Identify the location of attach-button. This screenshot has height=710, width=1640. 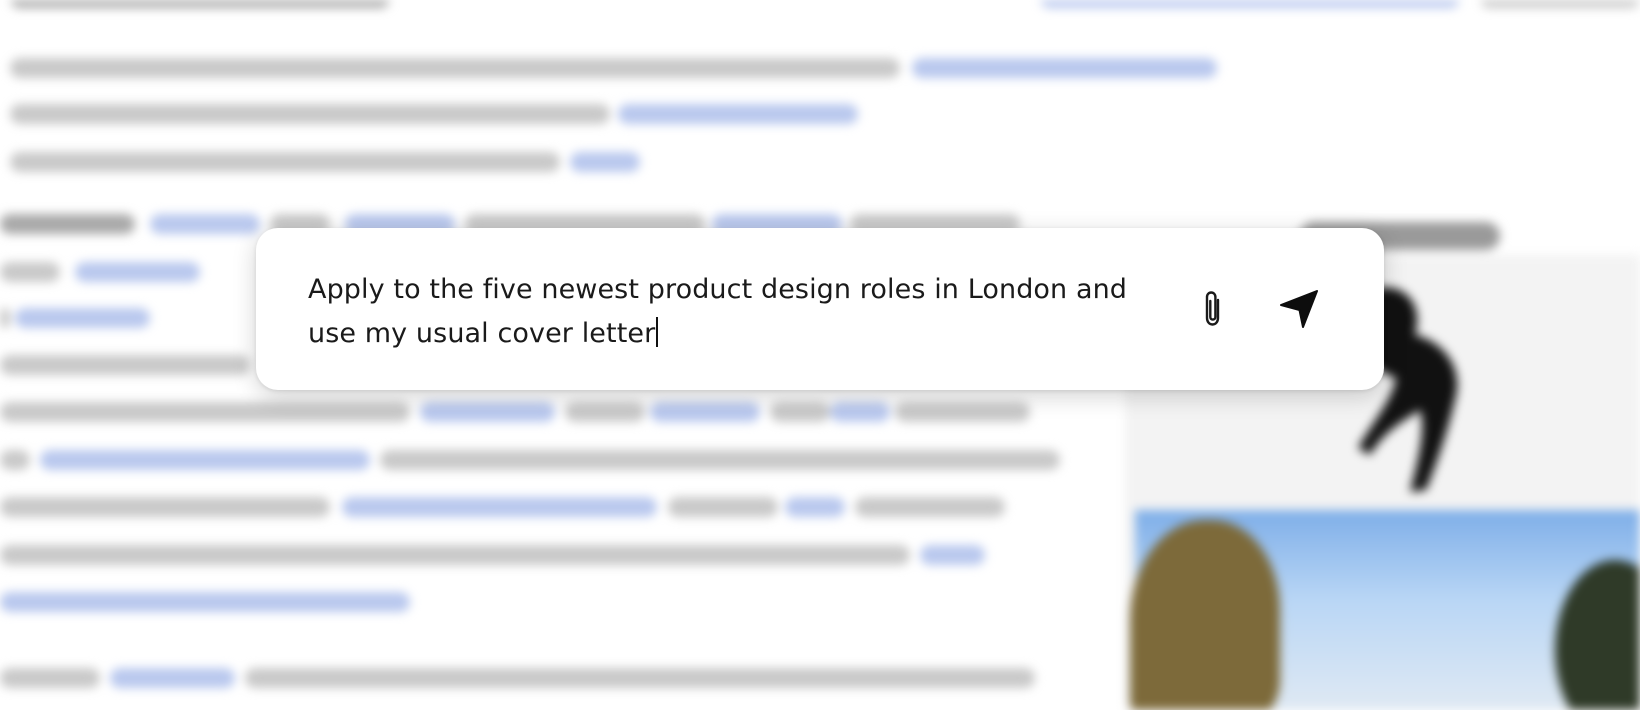
(1213, 309).